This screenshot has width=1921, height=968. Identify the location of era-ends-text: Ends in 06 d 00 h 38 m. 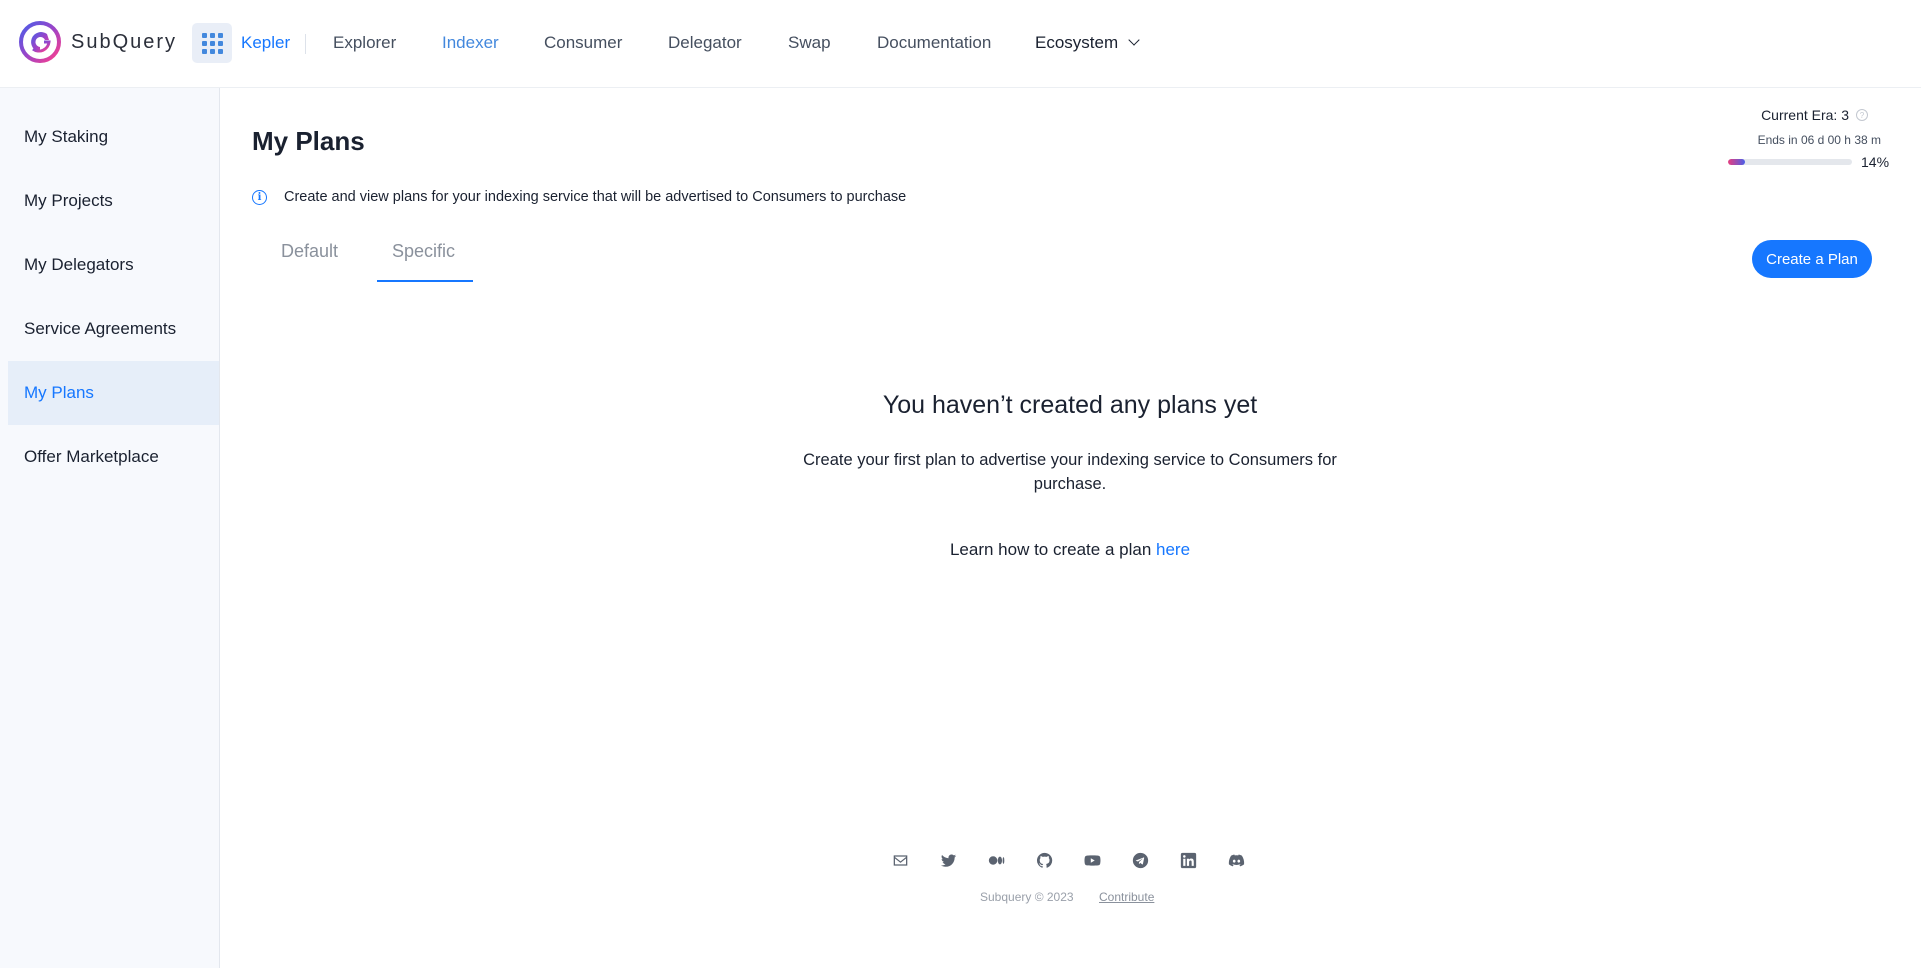
(1819, 140).